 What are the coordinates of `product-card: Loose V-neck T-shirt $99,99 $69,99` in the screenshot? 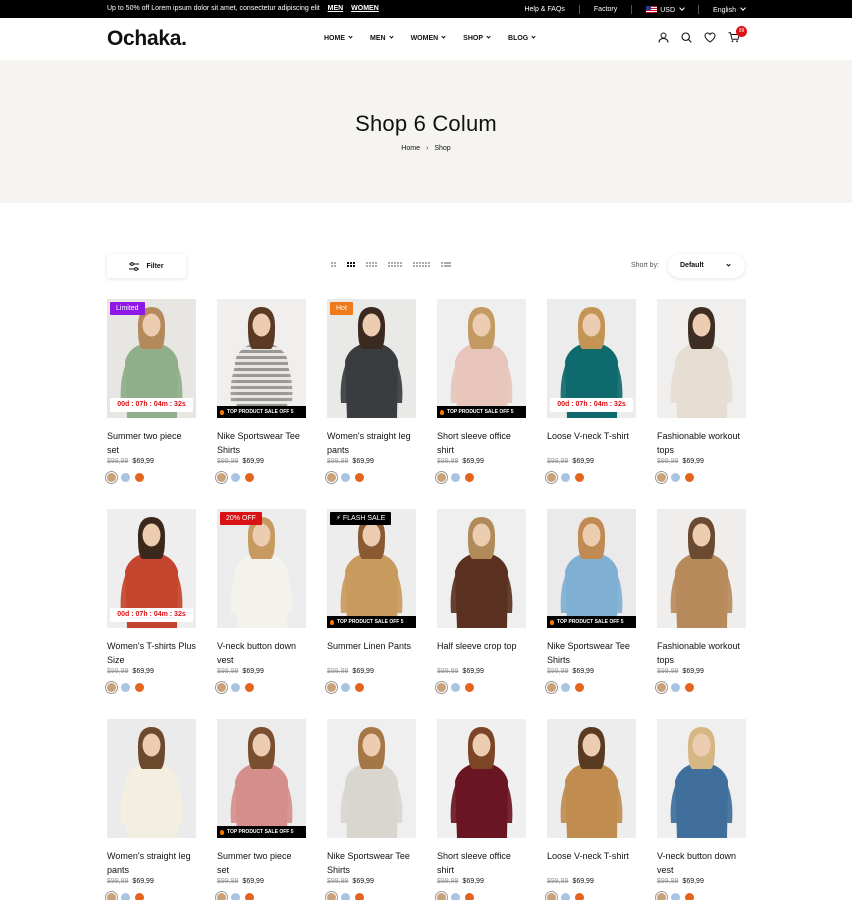 It's located at (591, 809).